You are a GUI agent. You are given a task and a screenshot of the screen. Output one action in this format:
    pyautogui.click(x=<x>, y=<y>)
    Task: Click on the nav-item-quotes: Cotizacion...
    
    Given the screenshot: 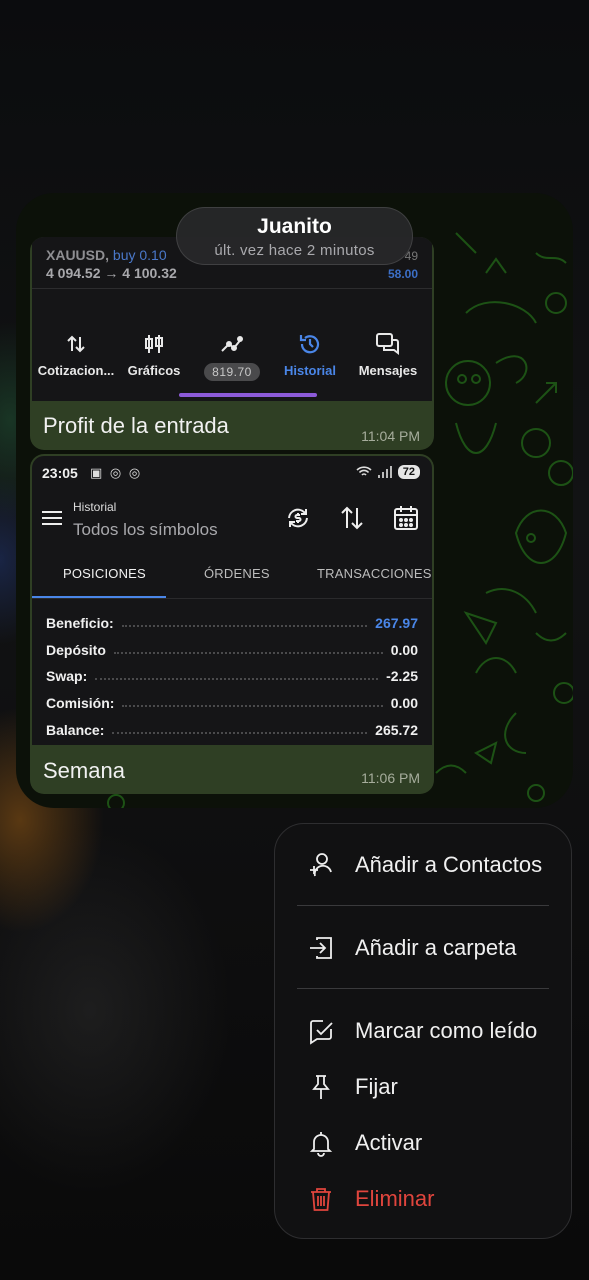 What is the action you would take?
    pyautogui.click(x=76, y=353)
    